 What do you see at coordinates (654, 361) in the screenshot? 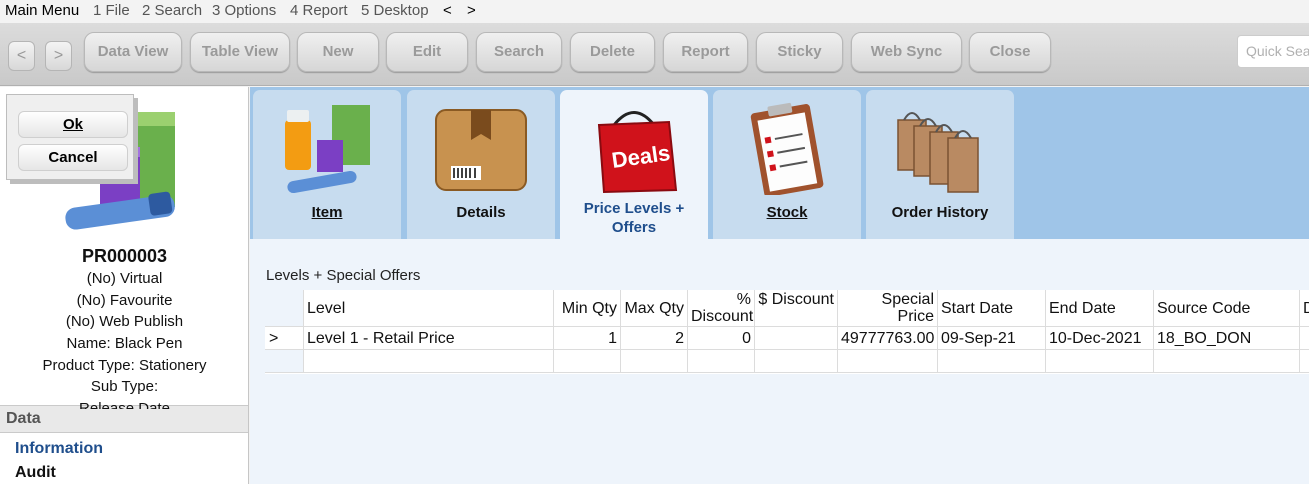
I see `new-cell-max-qty` at bounding box center [654, 361].